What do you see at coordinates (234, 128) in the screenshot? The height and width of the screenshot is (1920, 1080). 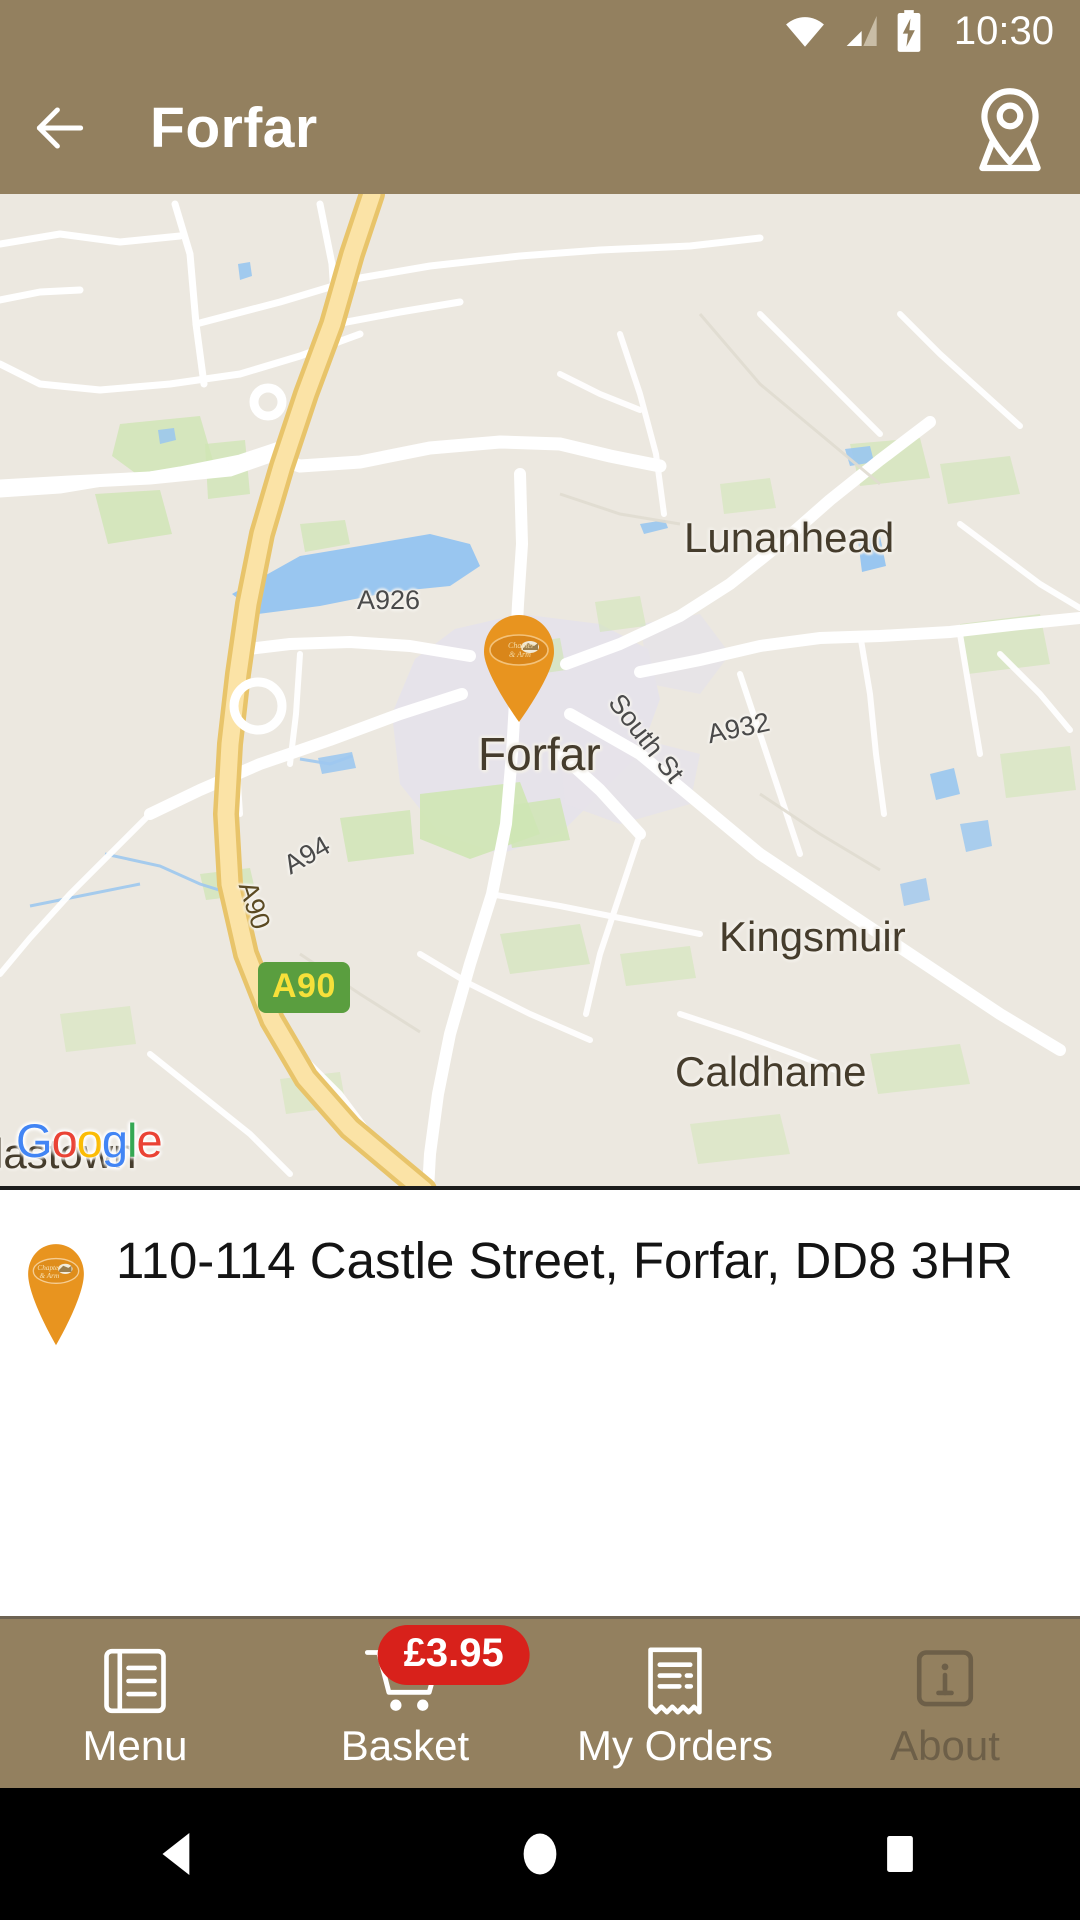 I see `page-title: Forfar` at bounding box center [234, 128].